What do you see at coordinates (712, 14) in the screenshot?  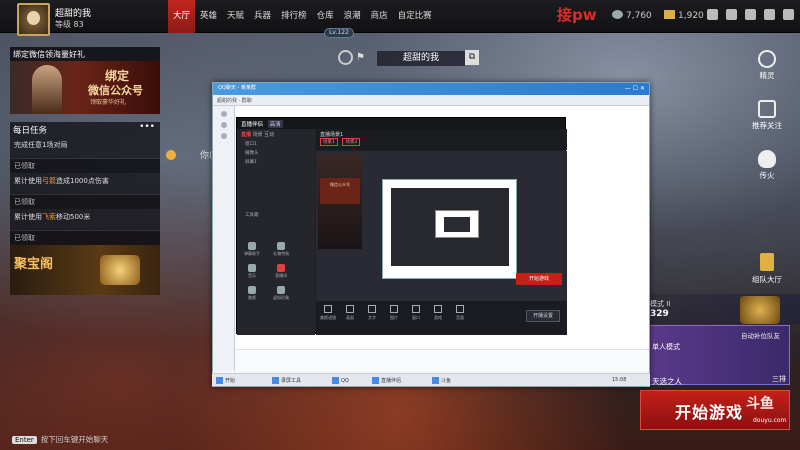 I see `help-icon` at bounding box center [712, 14].